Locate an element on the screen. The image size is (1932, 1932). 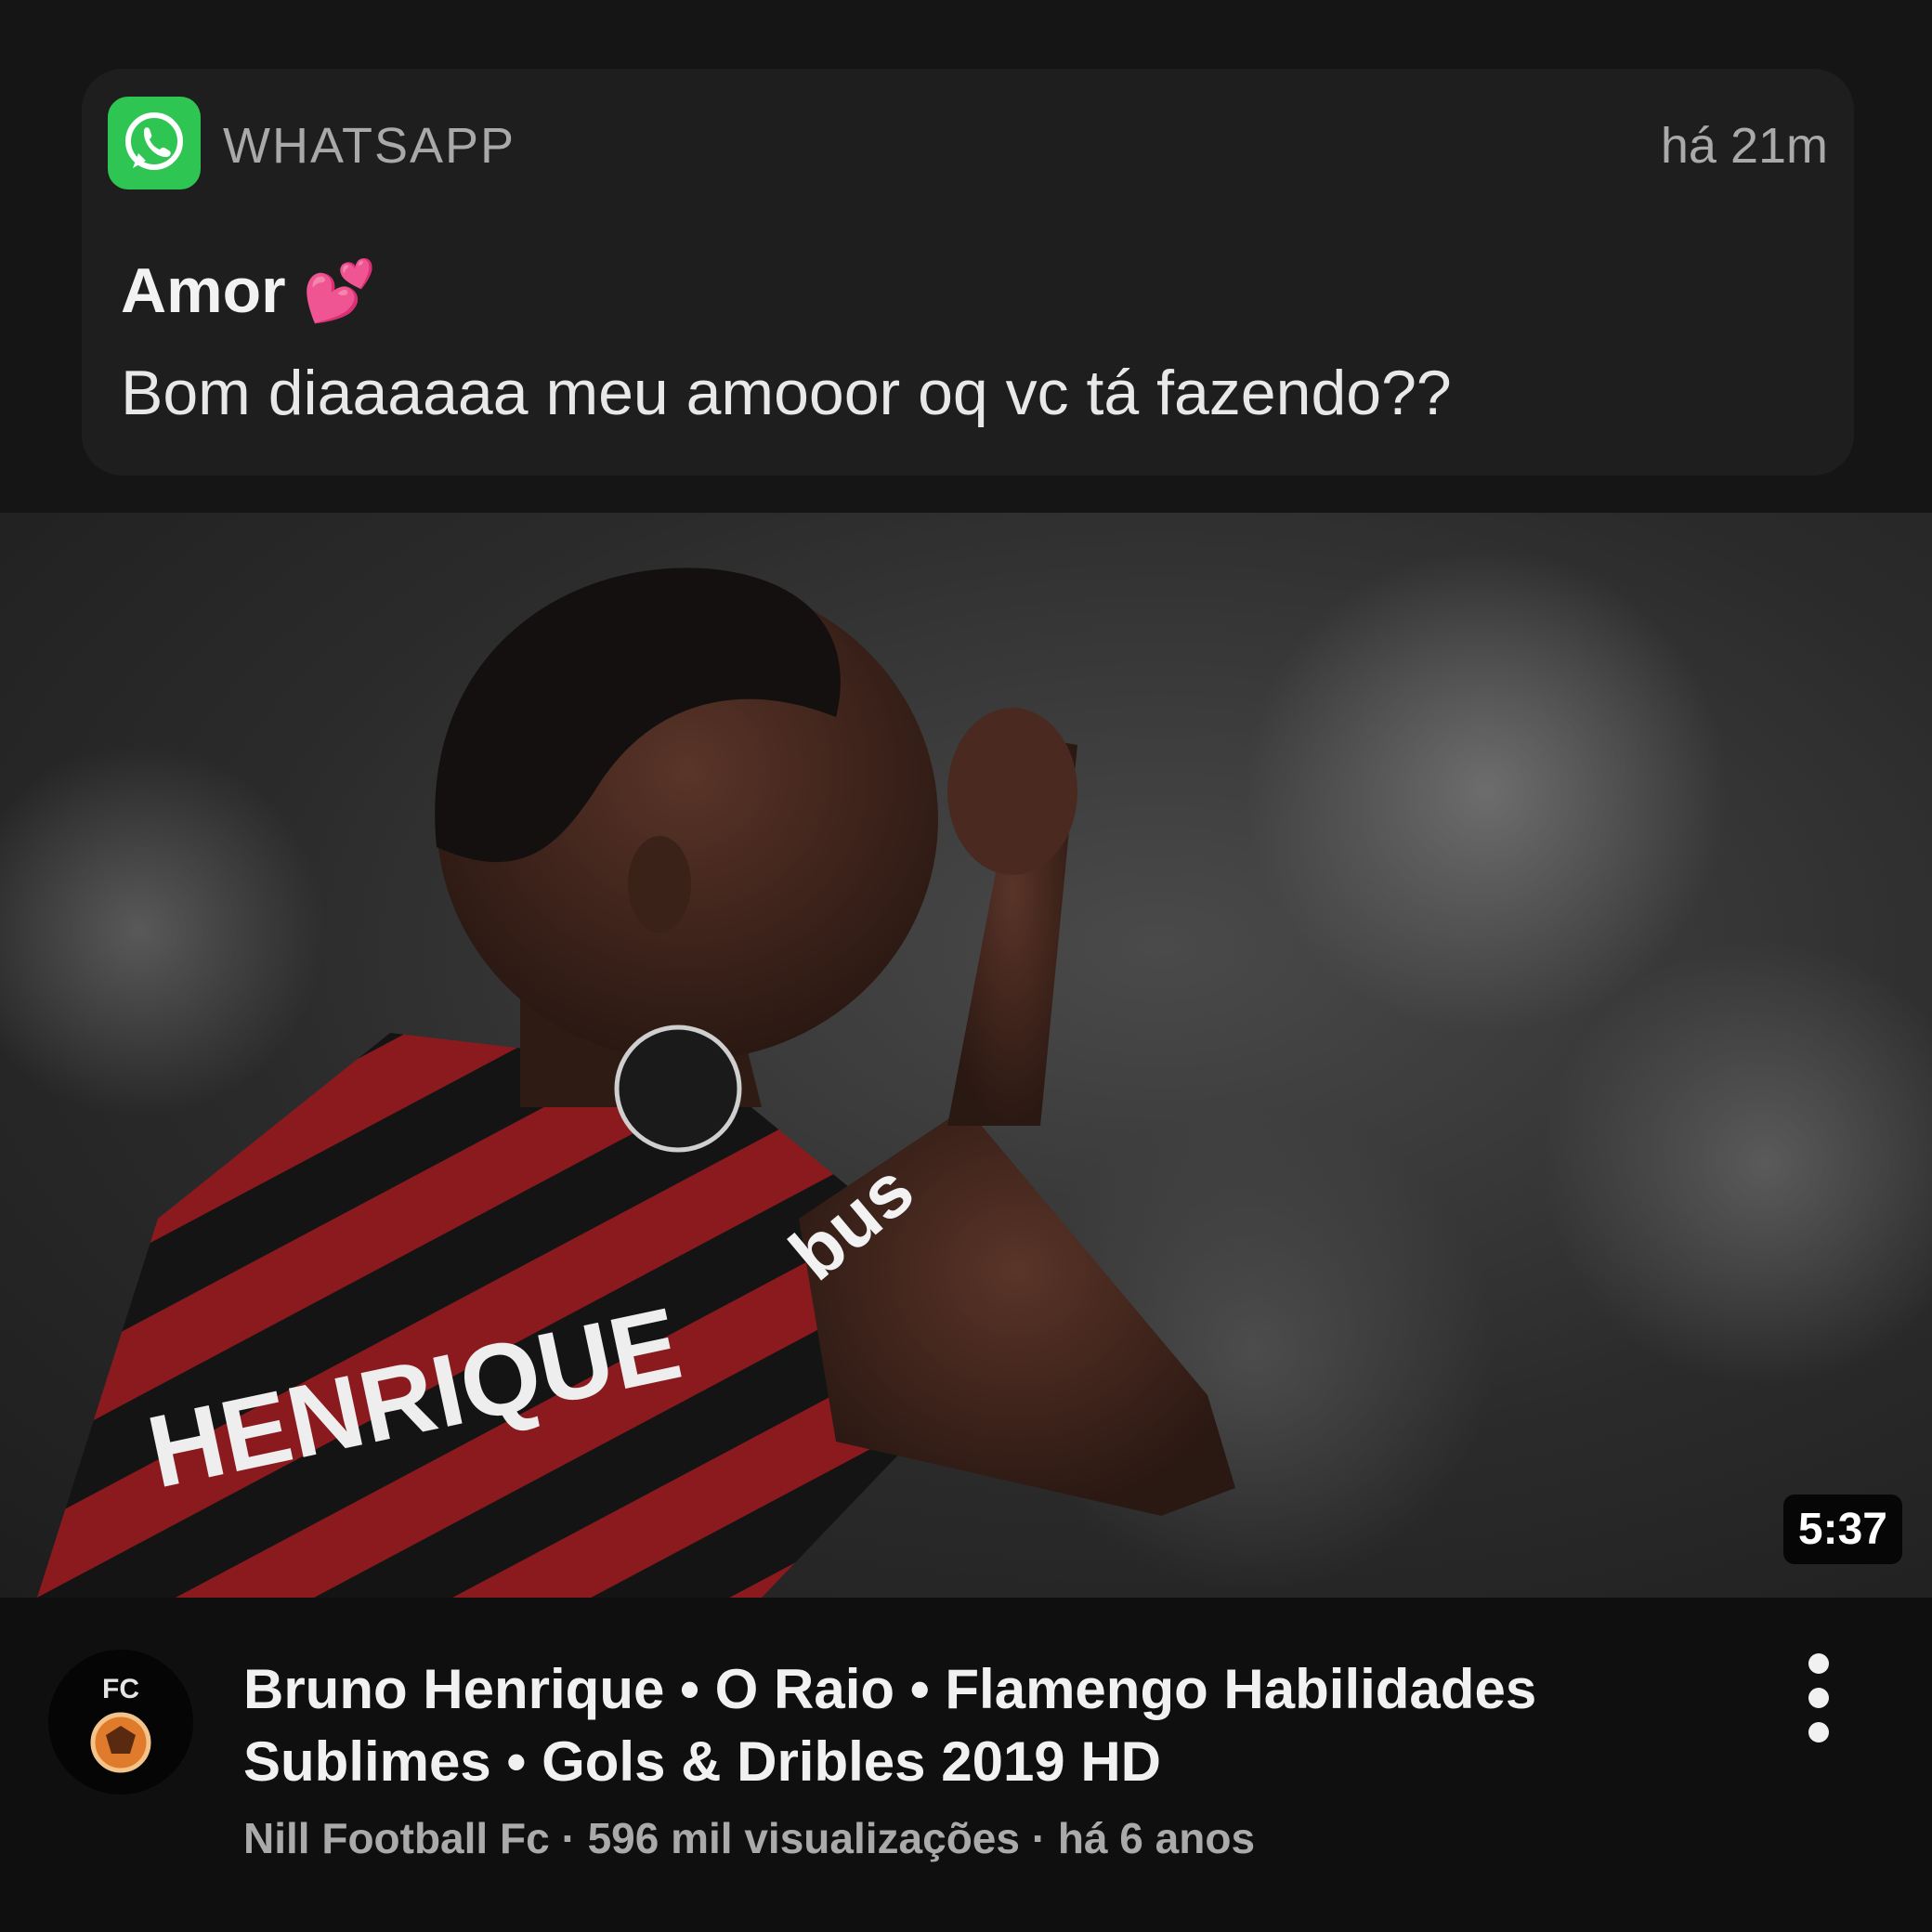
sender-name: Amor is located at coordinates (203, 290).